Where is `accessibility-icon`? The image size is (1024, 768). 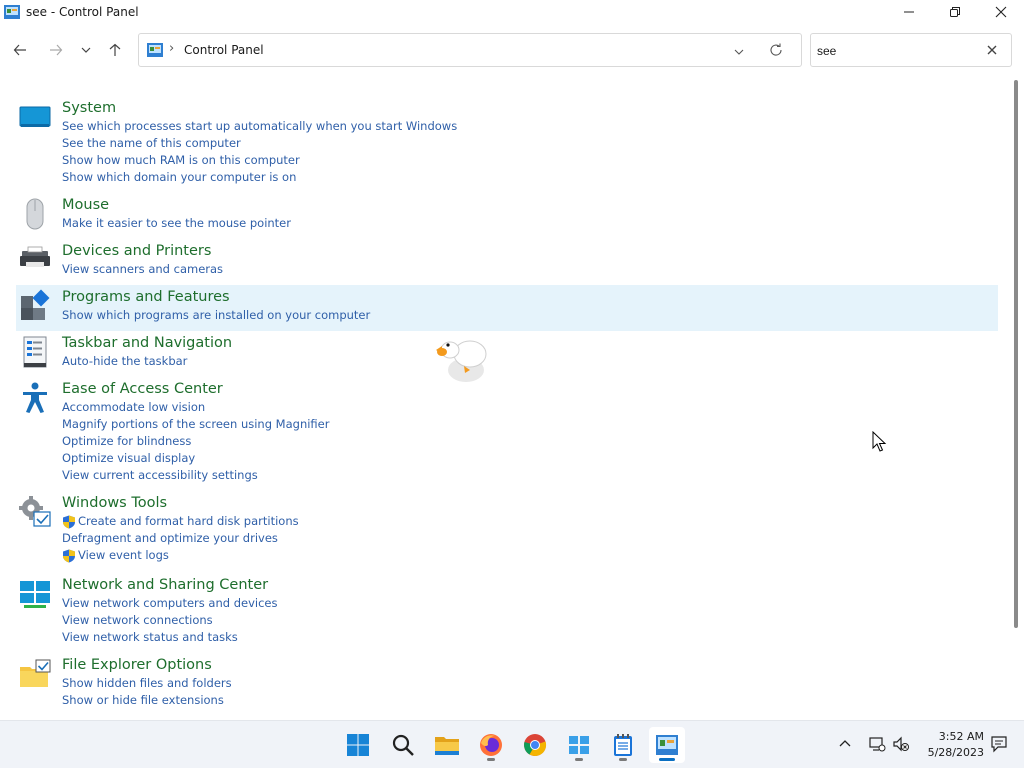
accessibility-icon is located at coordinates (35, 397).